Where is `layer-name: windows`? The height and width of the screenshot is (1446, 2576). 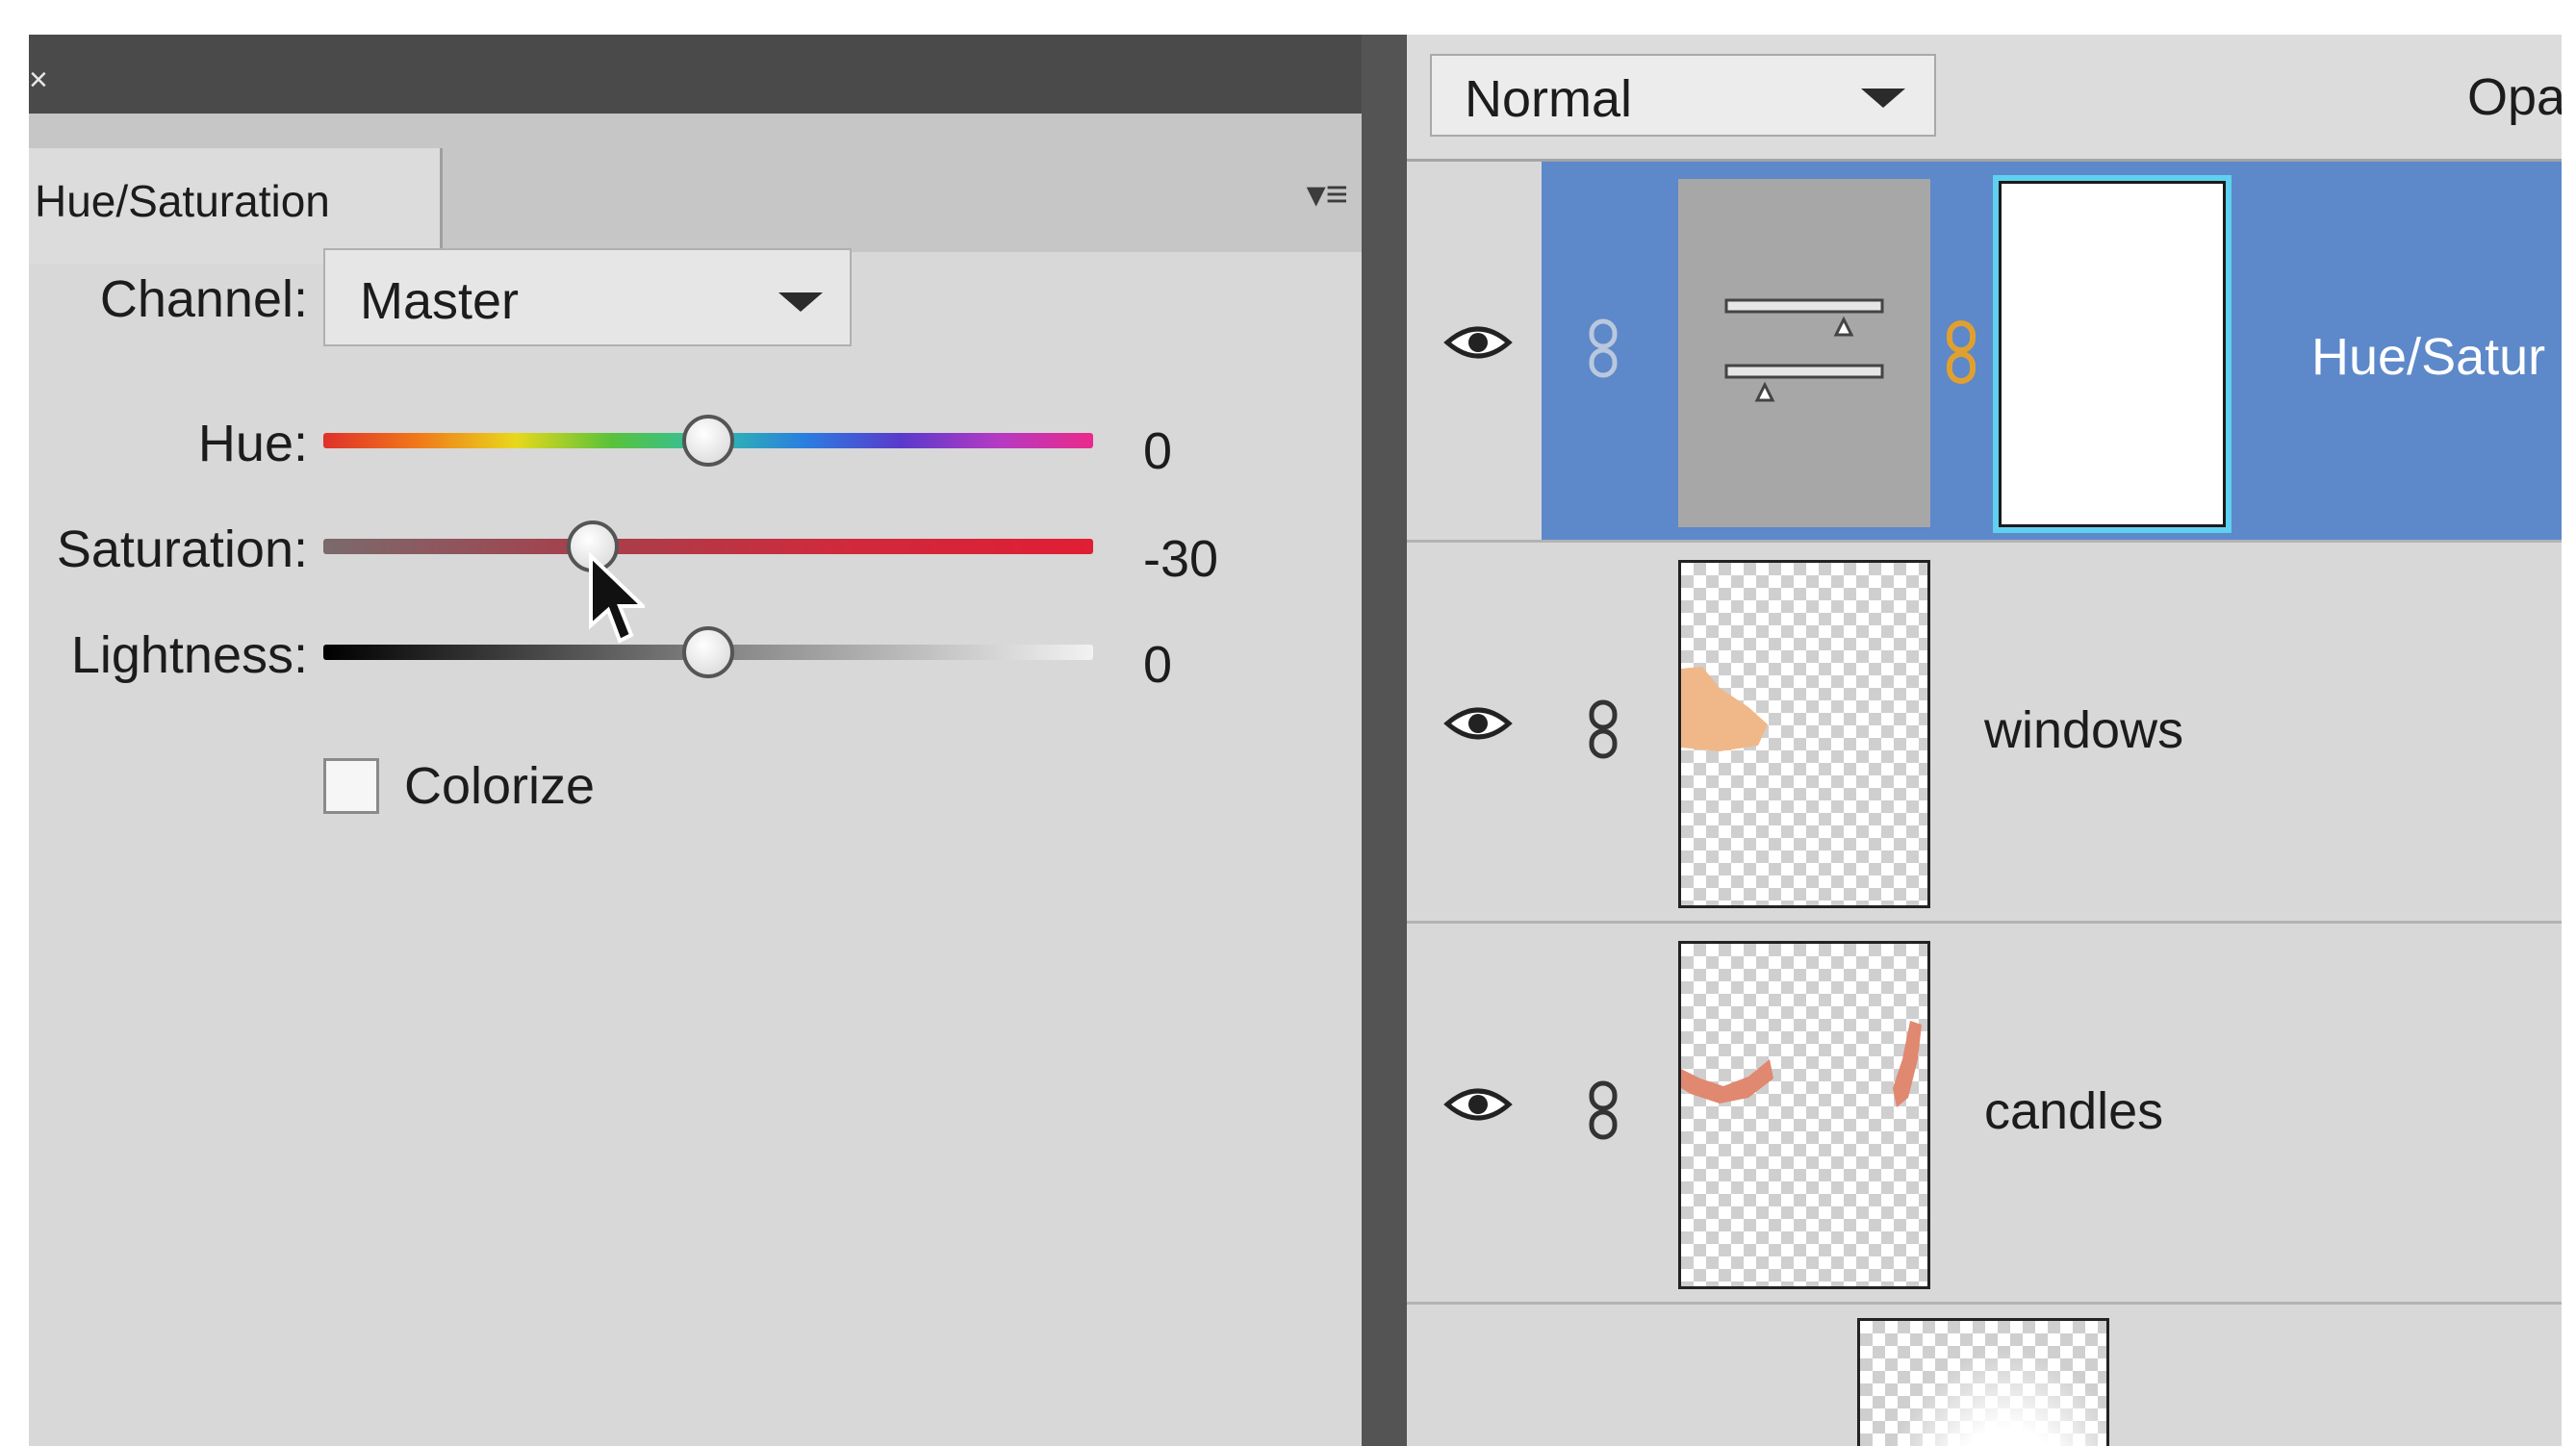 layer-name: windows is located at coordinates (2084, 730).